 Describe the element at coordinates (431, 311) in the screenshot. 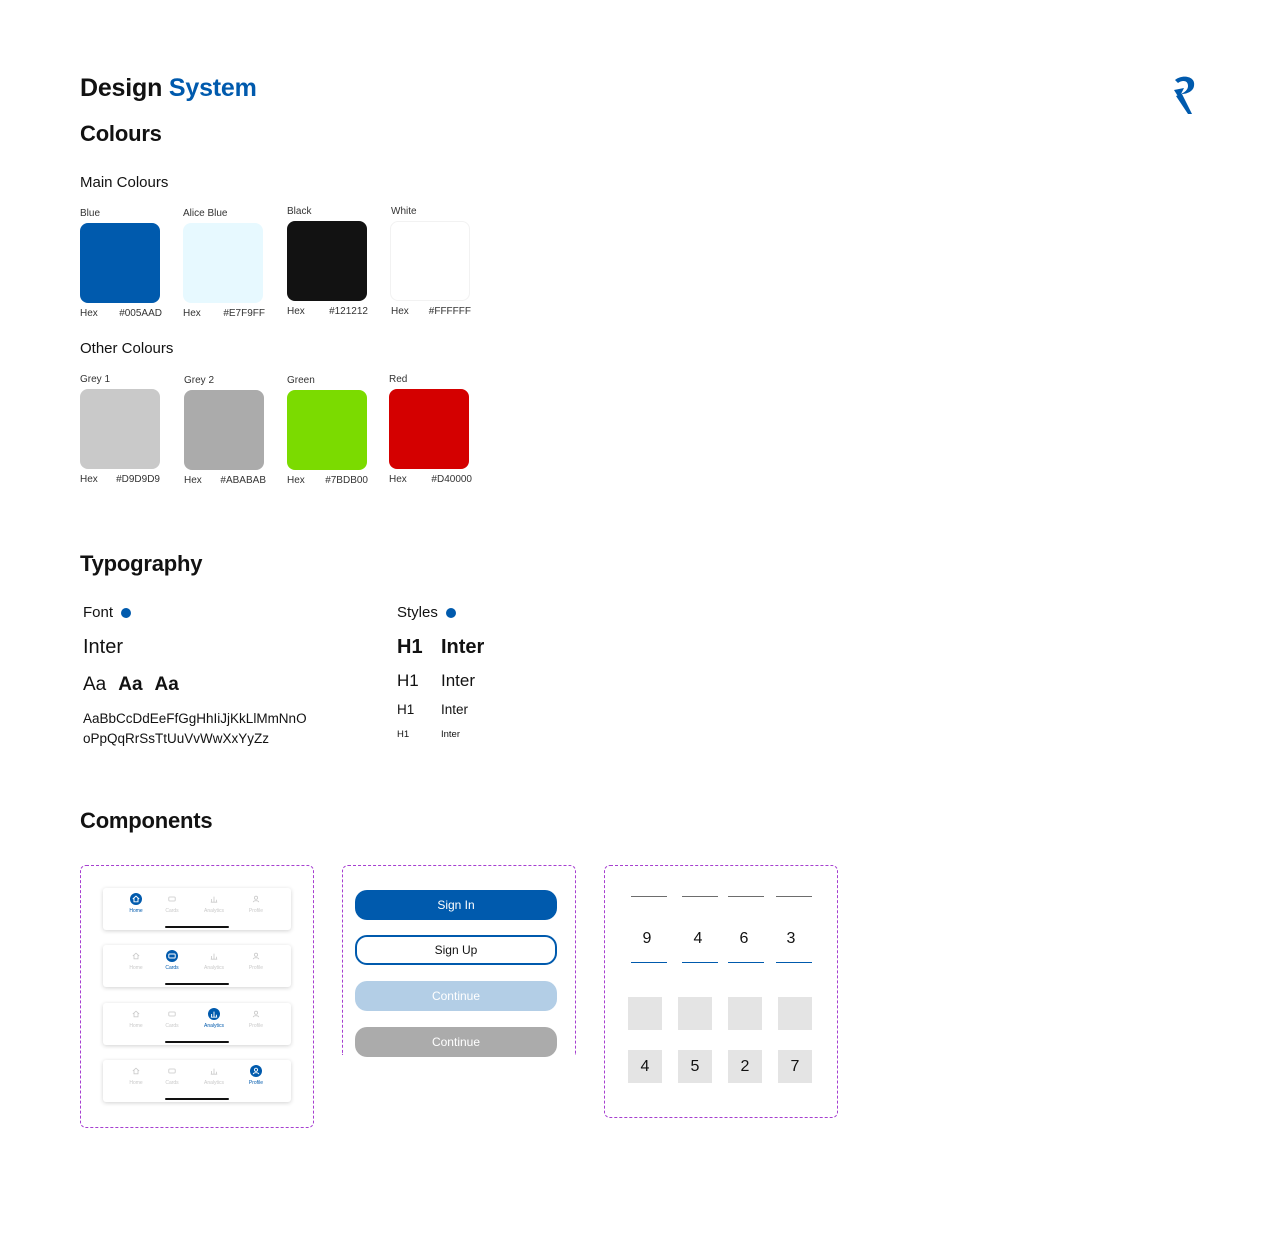

I see `swatch-hex-white: Hex #FFFFFF` at that location.